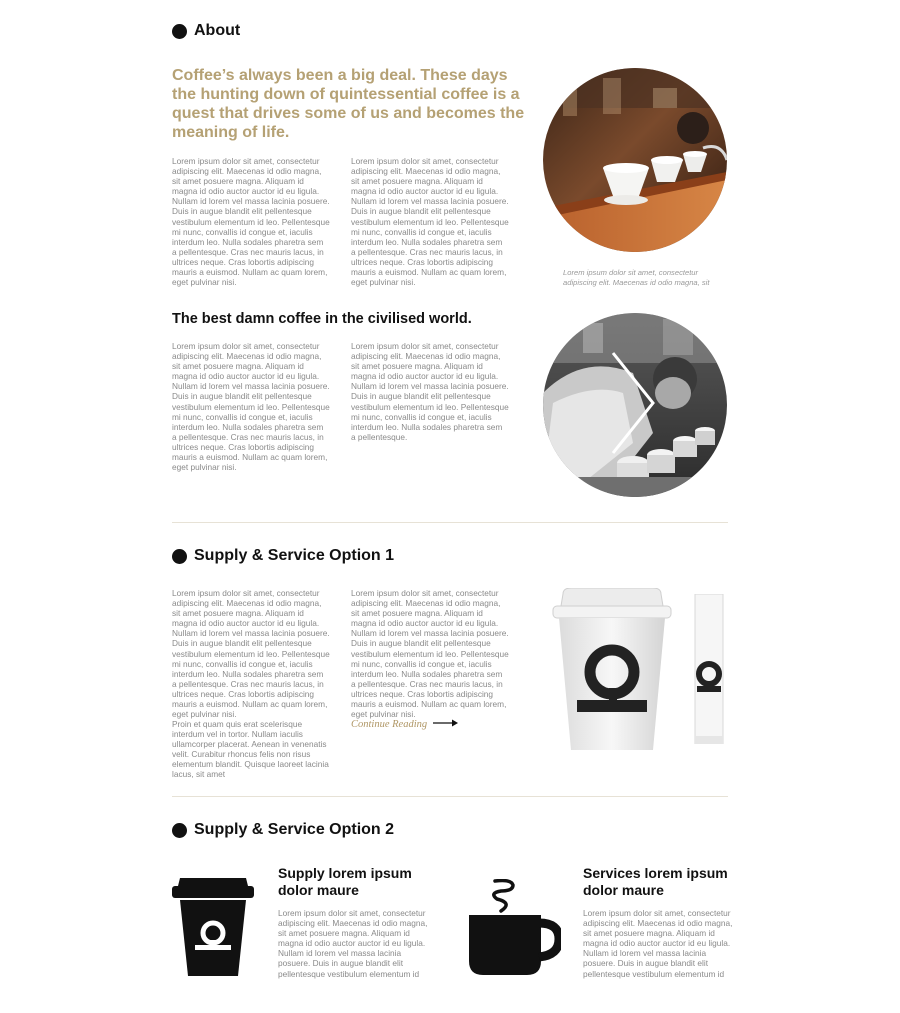 This screenshot has width=900, height=1013. I want to click on option2-section-header: Supply & Service Option 2, so click(283, 830).